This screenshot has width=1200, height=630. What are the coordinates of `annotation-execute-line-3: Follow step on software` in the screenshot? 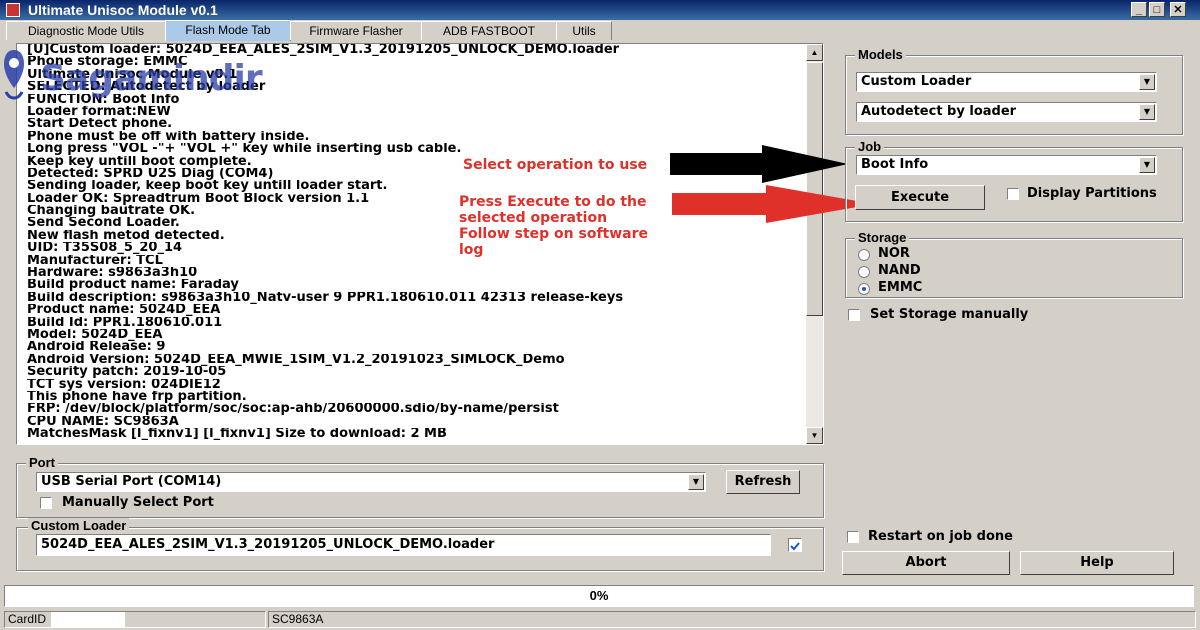 It's located at (554, 234).